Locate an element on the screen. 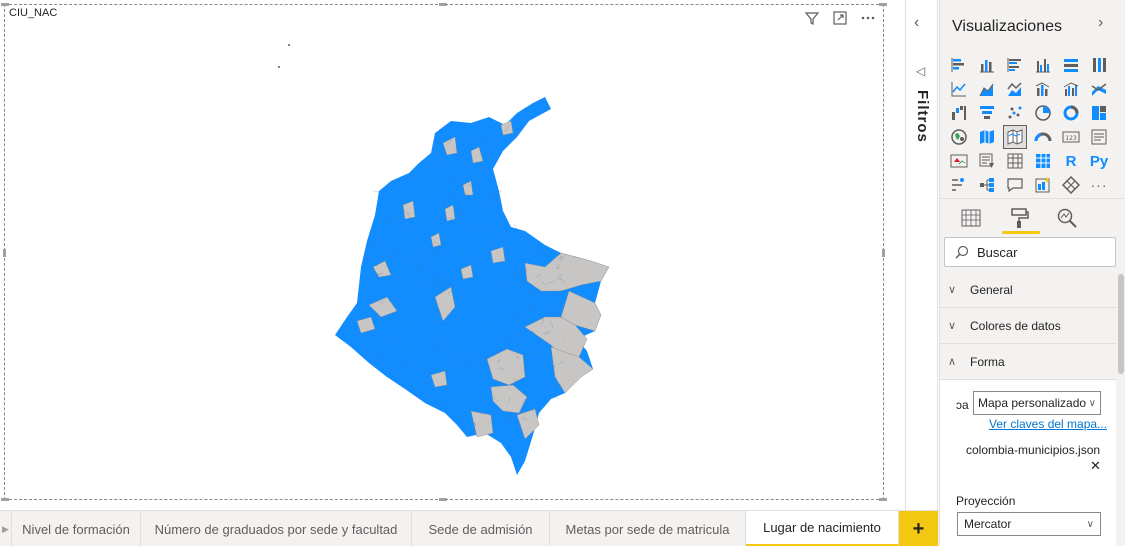  ribbon-chart-icon is located at coordinates (1099, 89).